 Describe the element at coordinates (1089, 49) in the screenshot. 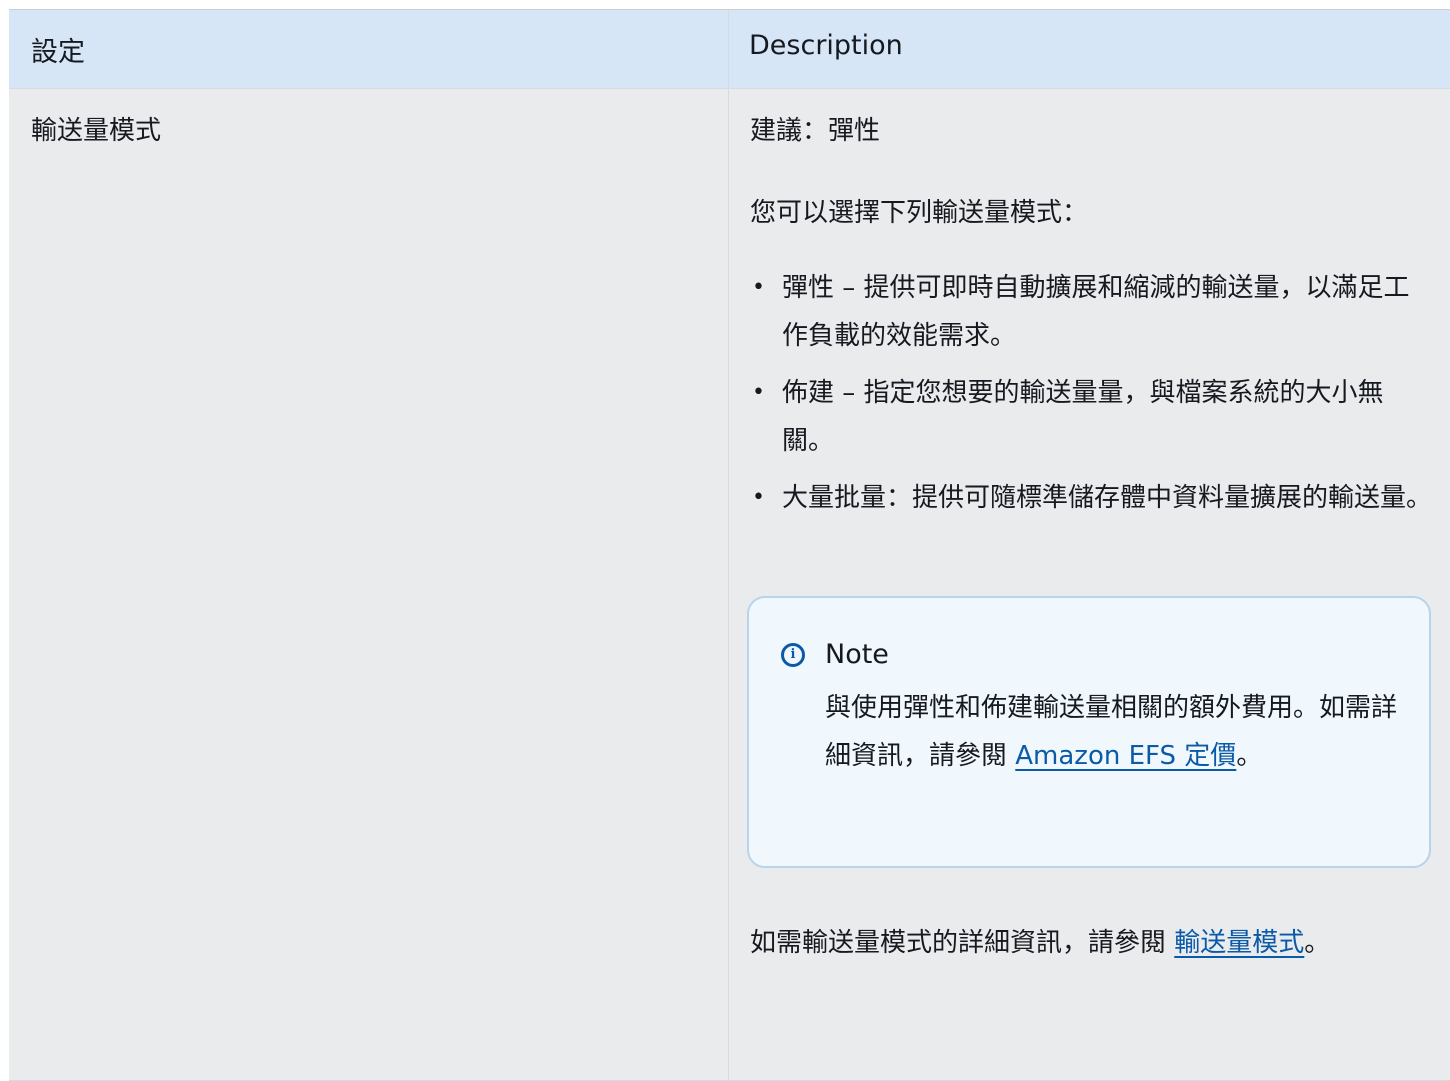

I see `column-header-description: Description` at that location.